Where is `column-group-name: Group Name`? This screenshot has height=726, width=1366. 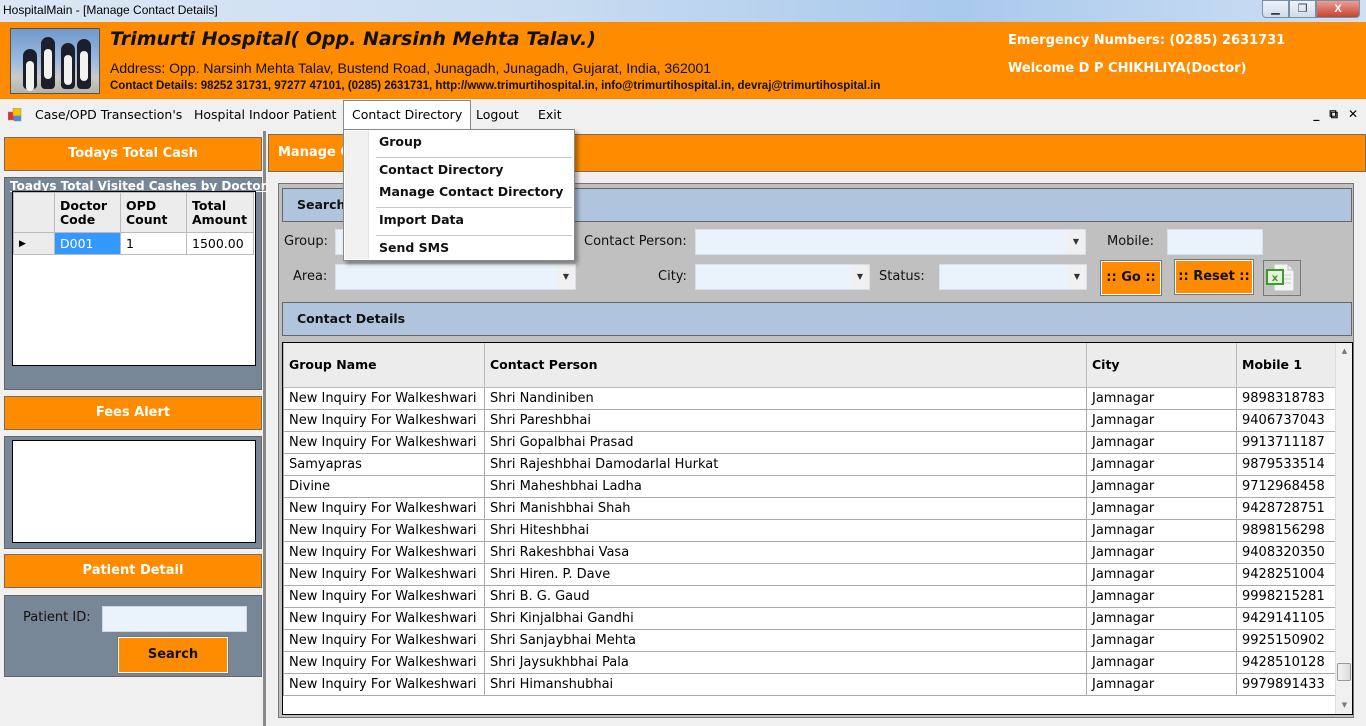 column-group-name: Group Name is located at coordinates (384, 365).